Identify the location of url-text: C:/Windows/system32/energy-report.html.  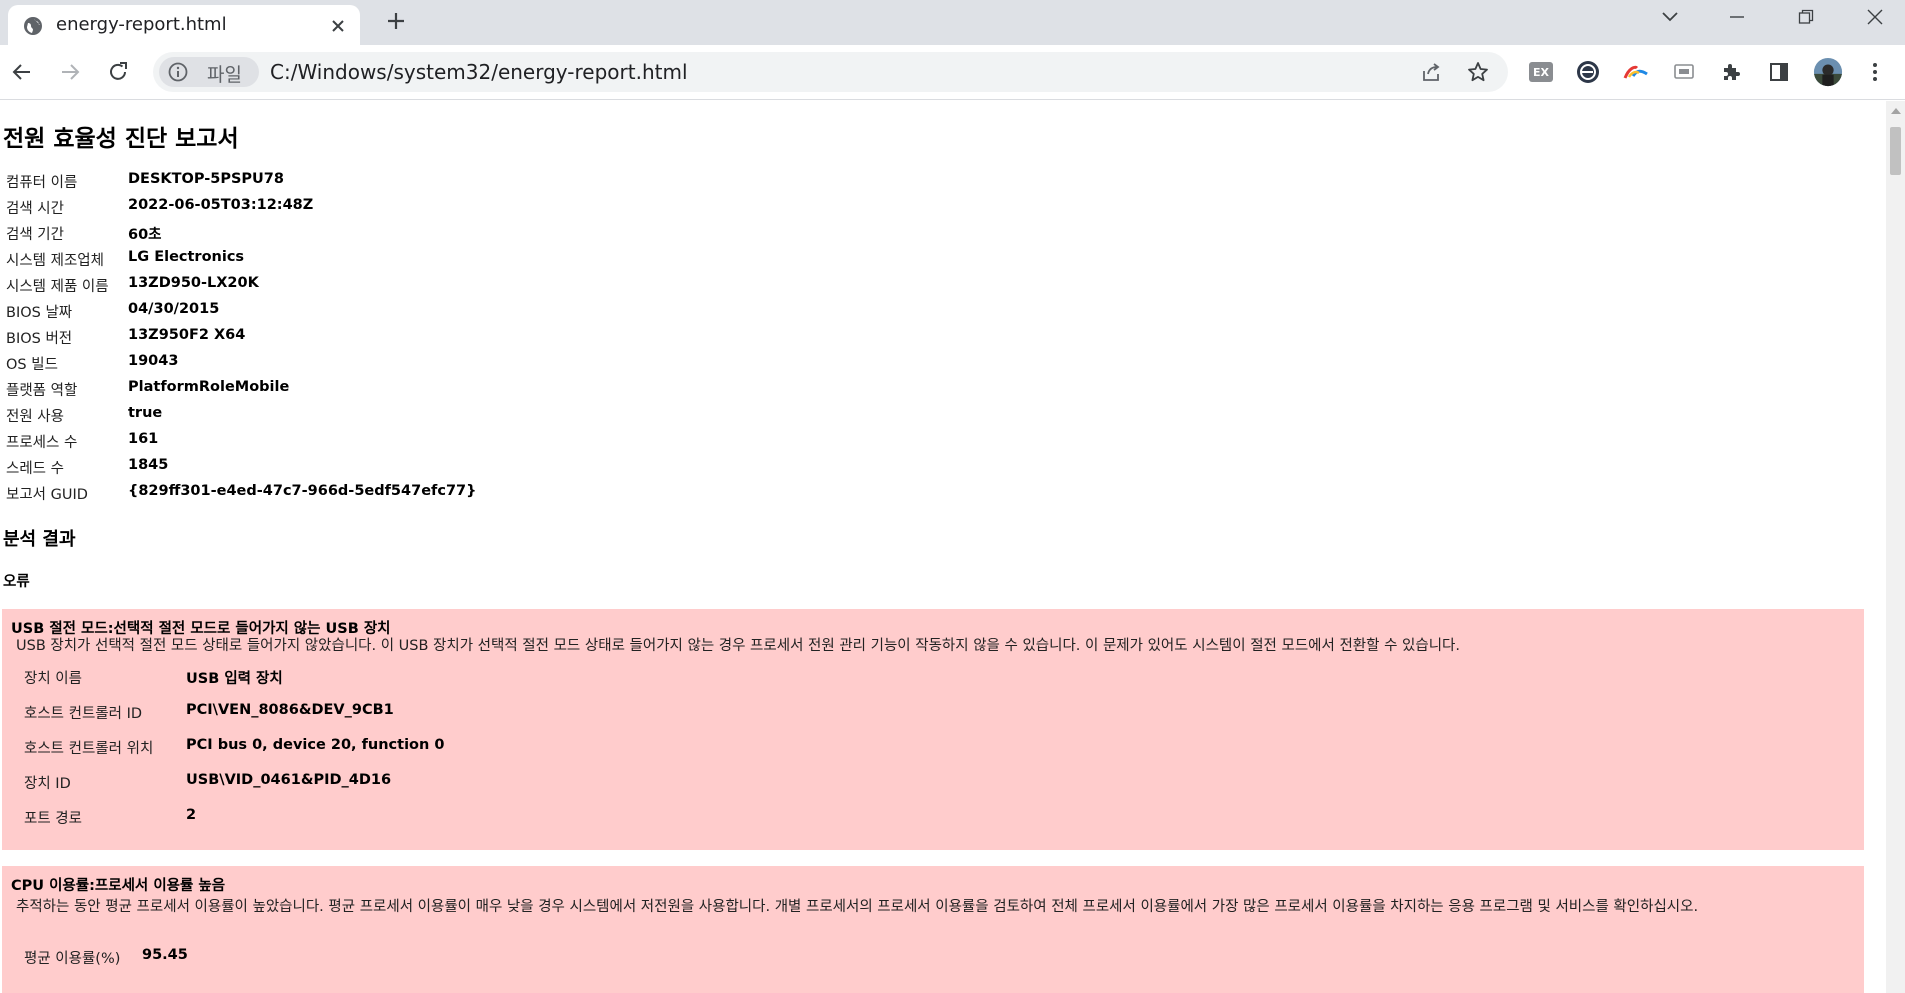
(479, 72).